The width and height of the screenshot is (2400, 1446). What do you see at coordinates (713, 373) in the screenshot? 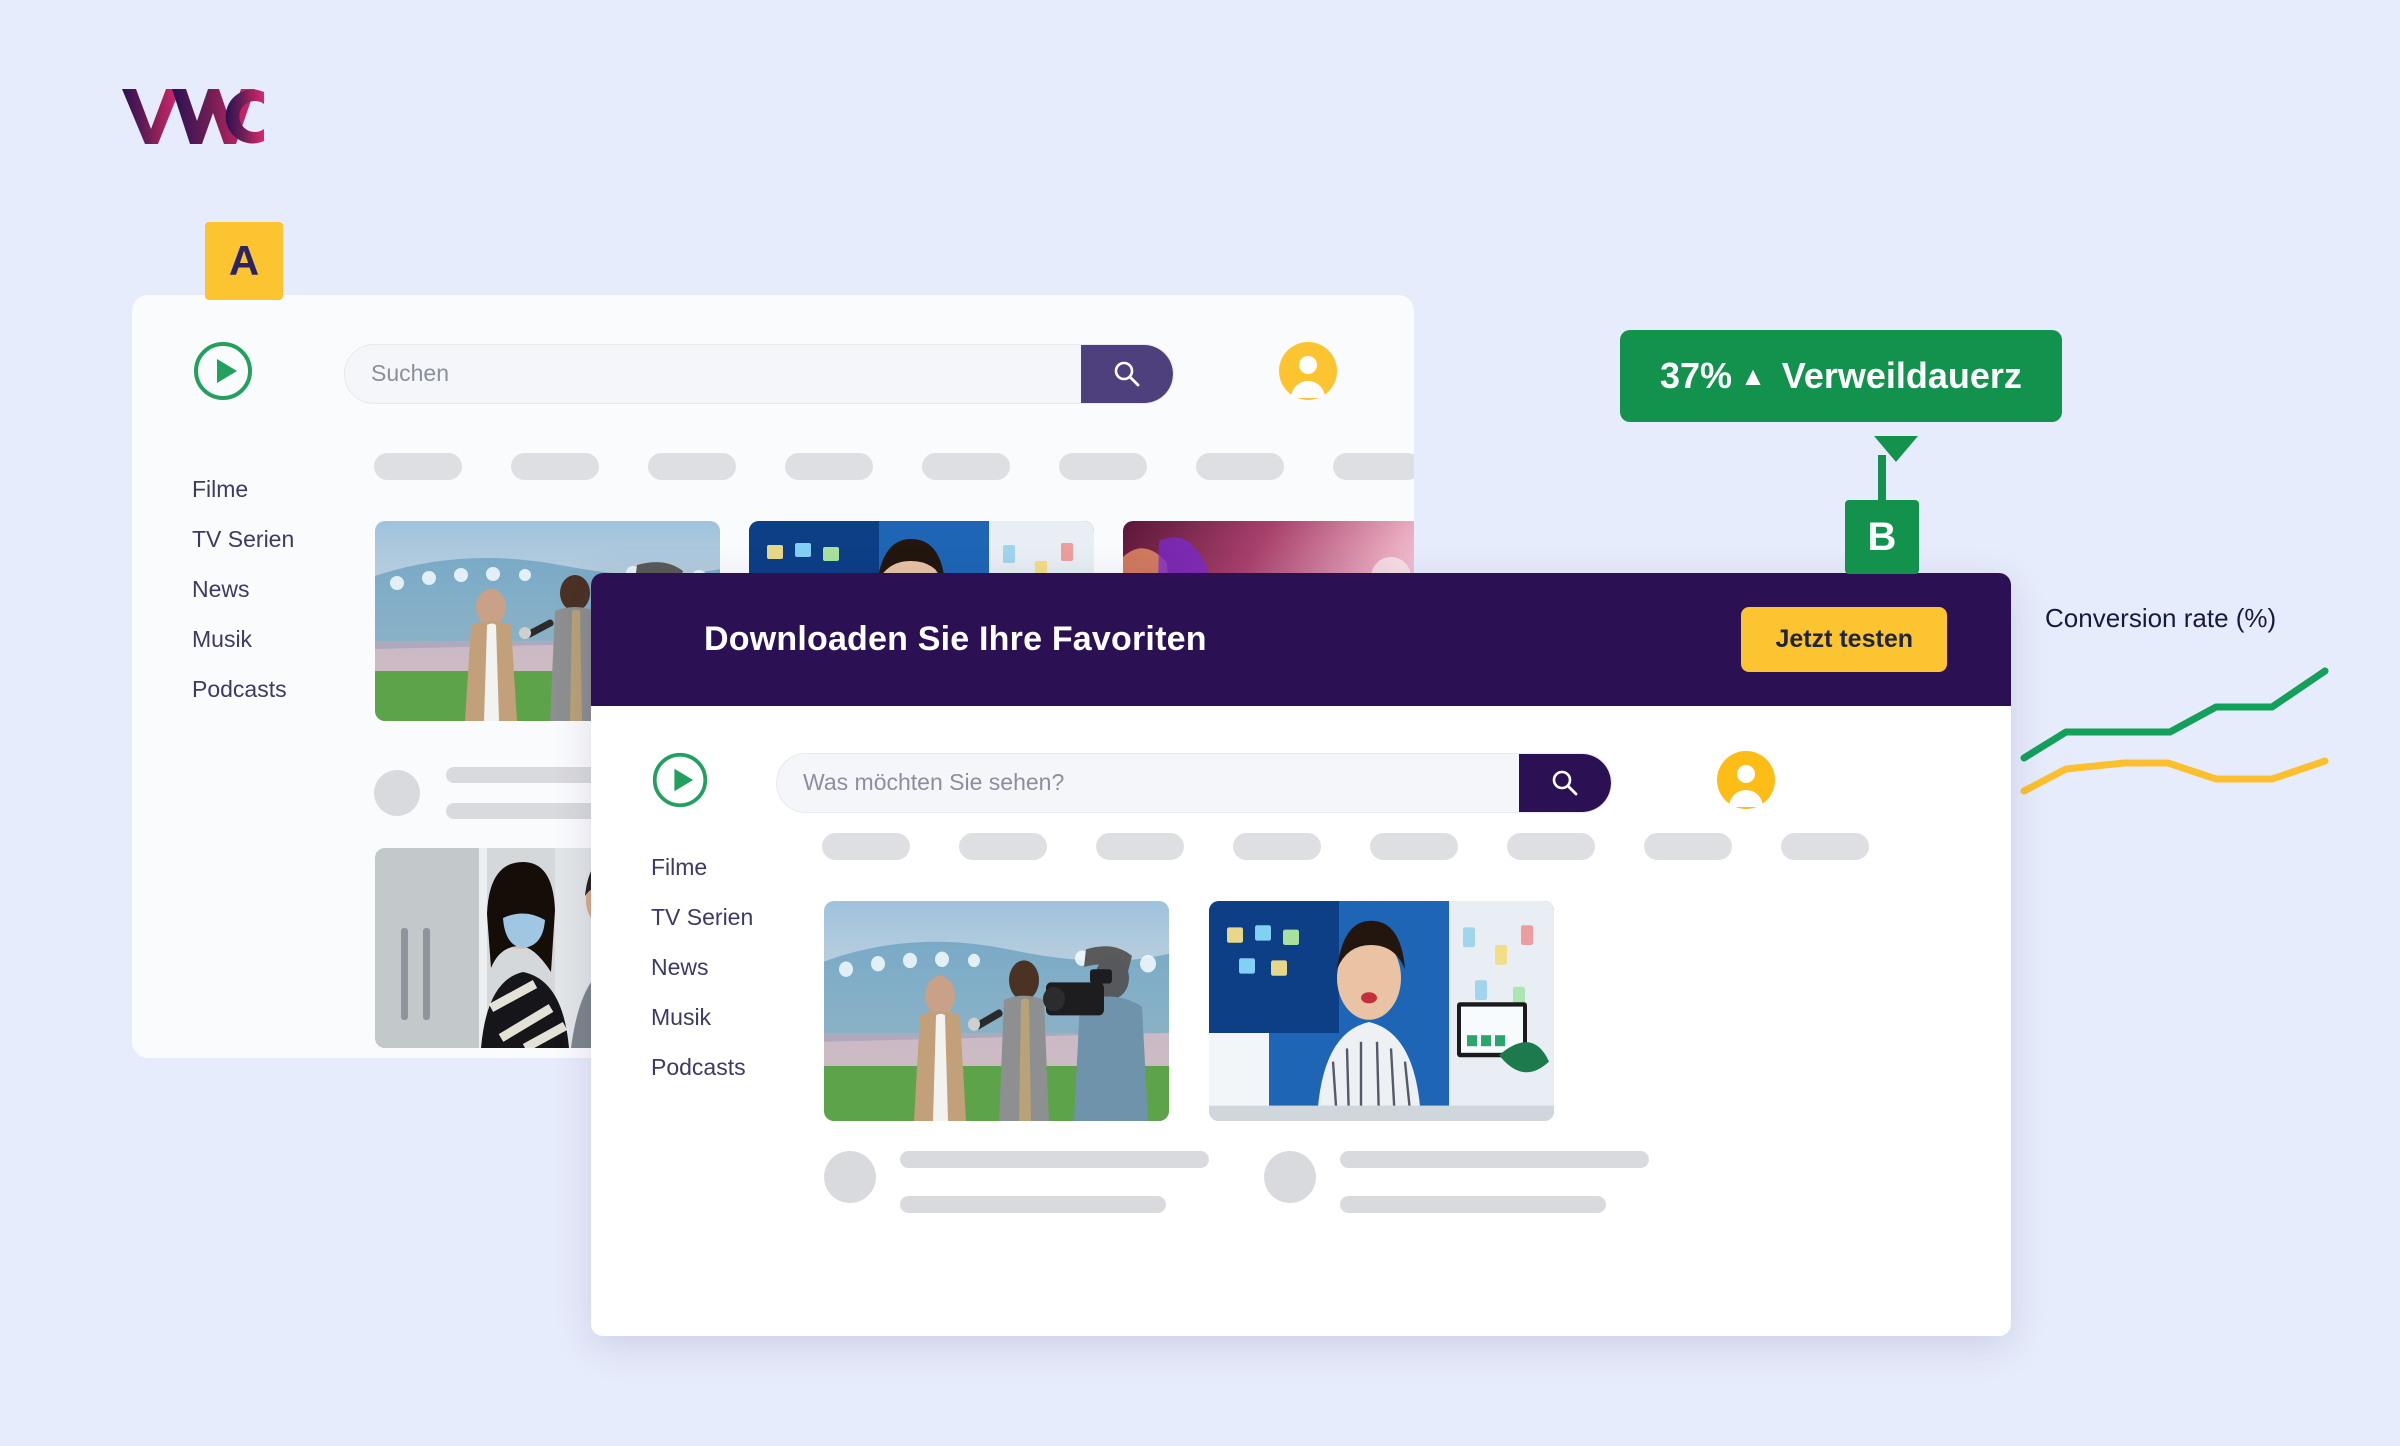
I see `search-input: Suchen` at bounding box center [713, 373].